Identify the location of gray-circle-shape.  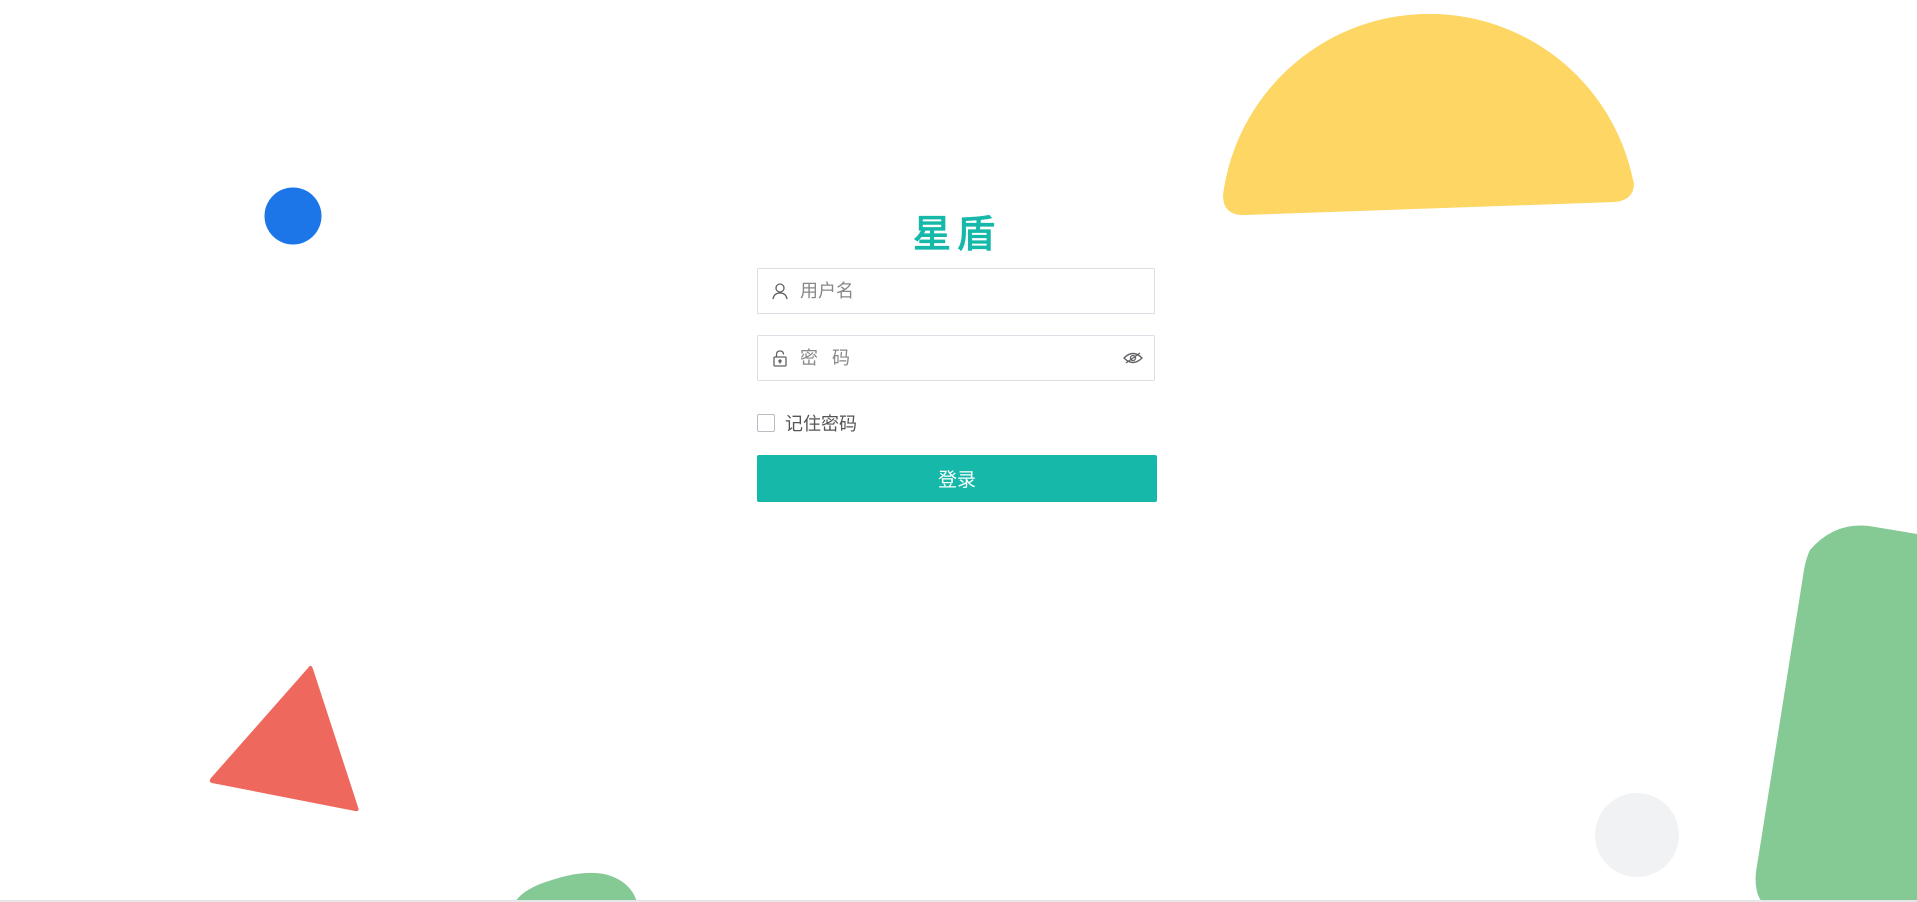
(1637, 835).